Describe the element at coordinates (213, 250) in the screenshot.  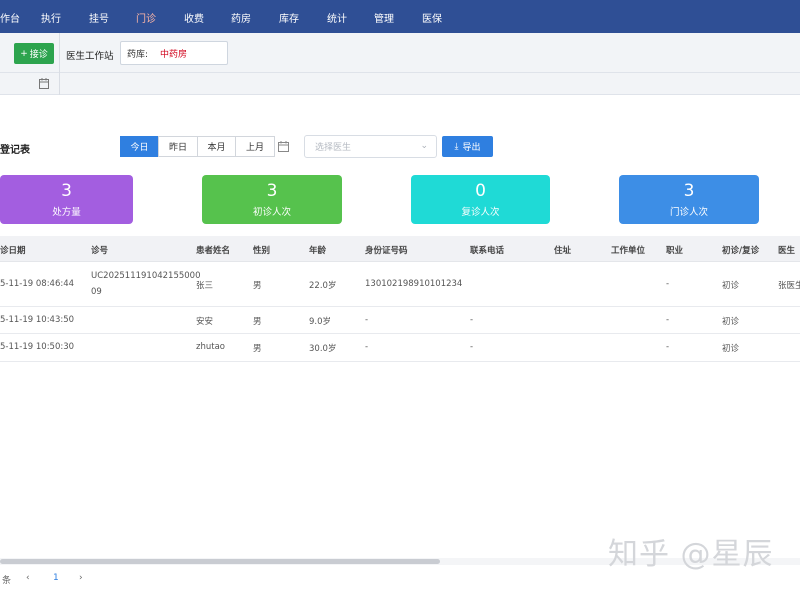
I see `col-patient-name: 患者姓名` at that location.